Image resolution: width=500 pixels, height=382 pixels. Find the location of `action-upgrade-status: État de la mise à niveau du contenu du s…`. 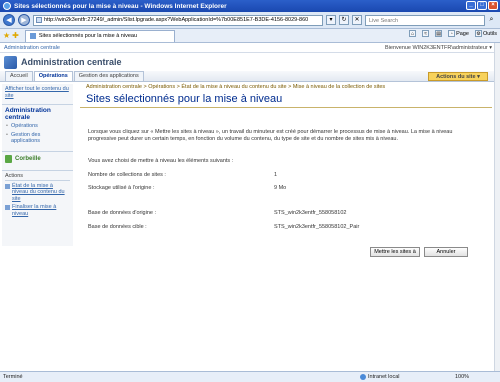

action-upgrade-status: État de la mise à niveau du contenu du s… is located at coordinates (37, 193).